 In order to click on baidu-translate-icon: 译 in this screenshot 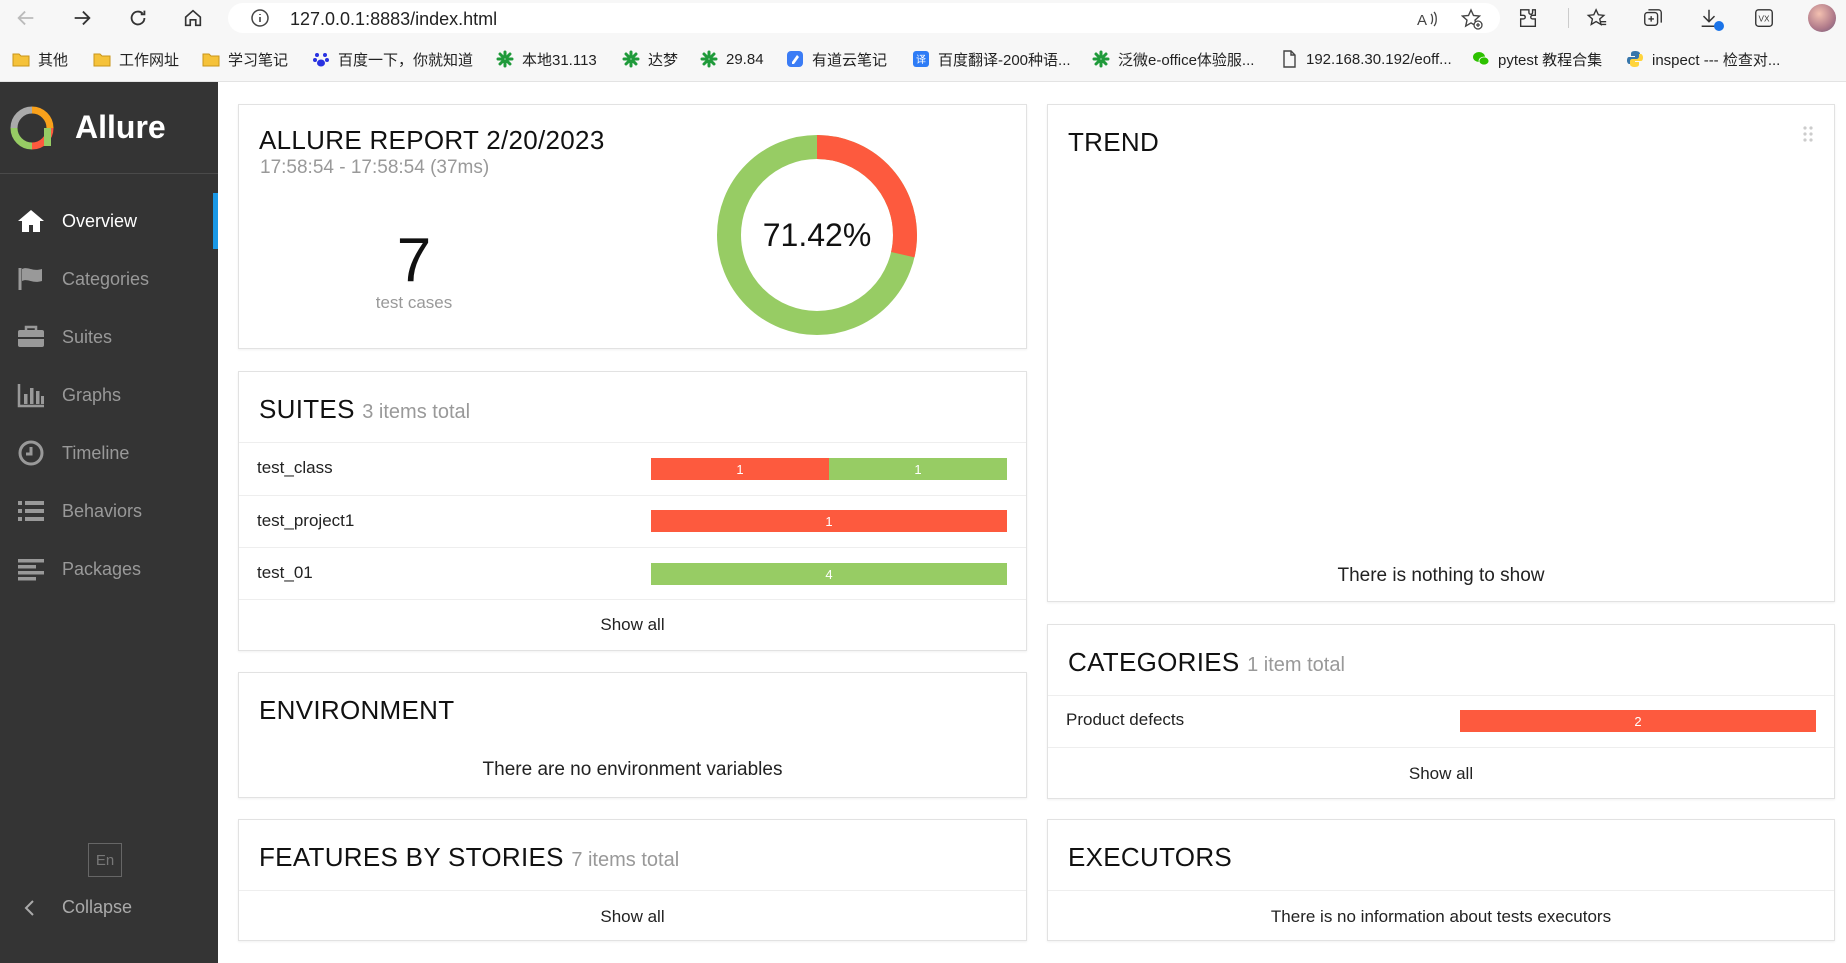, I will do `click(921, 59)`.